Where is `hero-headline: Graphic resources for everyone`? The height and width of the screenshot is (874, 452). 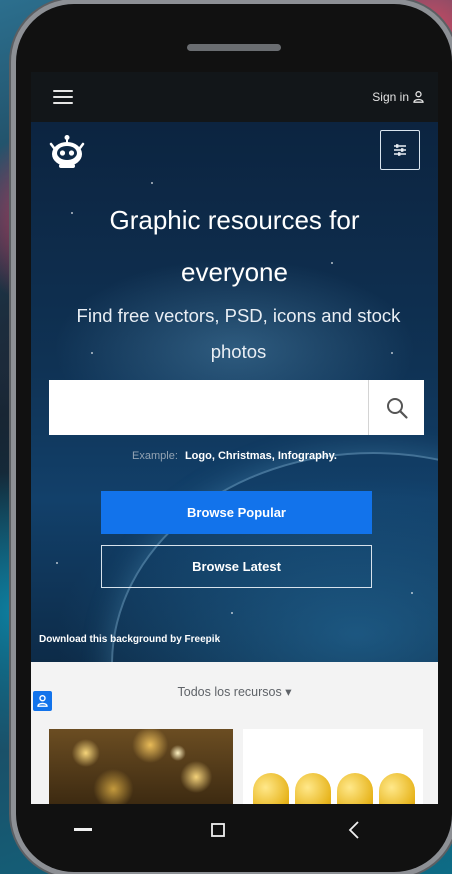
hero-headline: Graphic resources for everyone is located at coordinates (234, 246).